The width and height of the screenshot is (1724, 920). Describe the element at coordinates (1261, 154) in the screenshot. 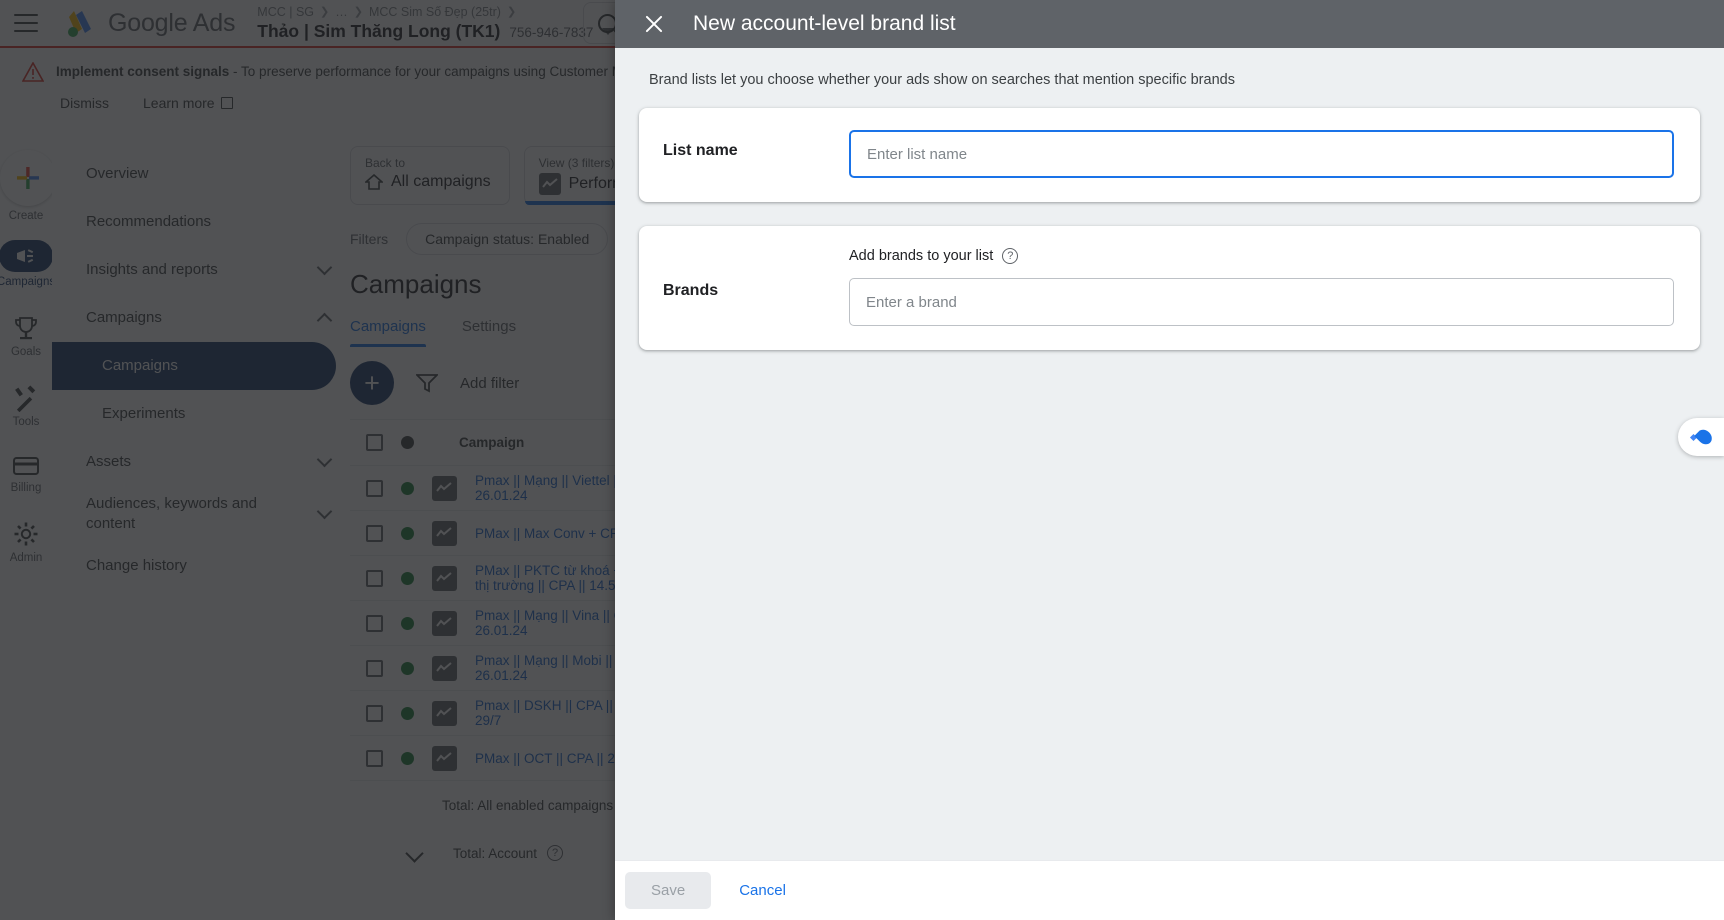

I see `list-name-input` at that location.